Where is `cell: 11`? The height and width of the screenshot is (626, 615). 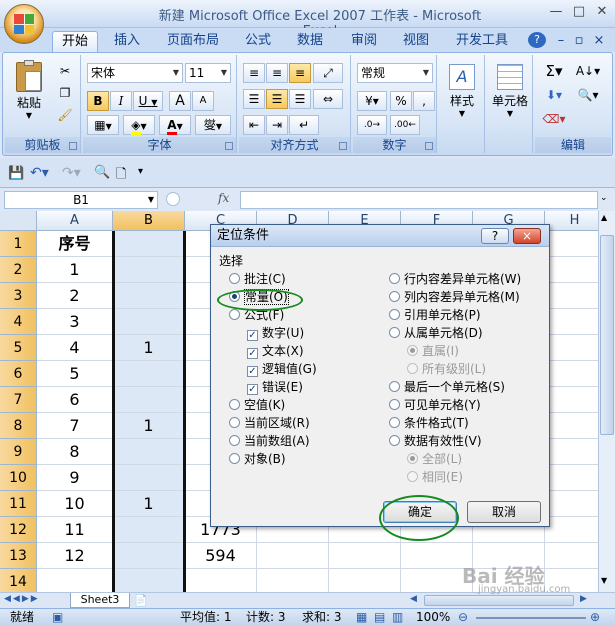
cell: 11 is located at coordinates (75, 530).